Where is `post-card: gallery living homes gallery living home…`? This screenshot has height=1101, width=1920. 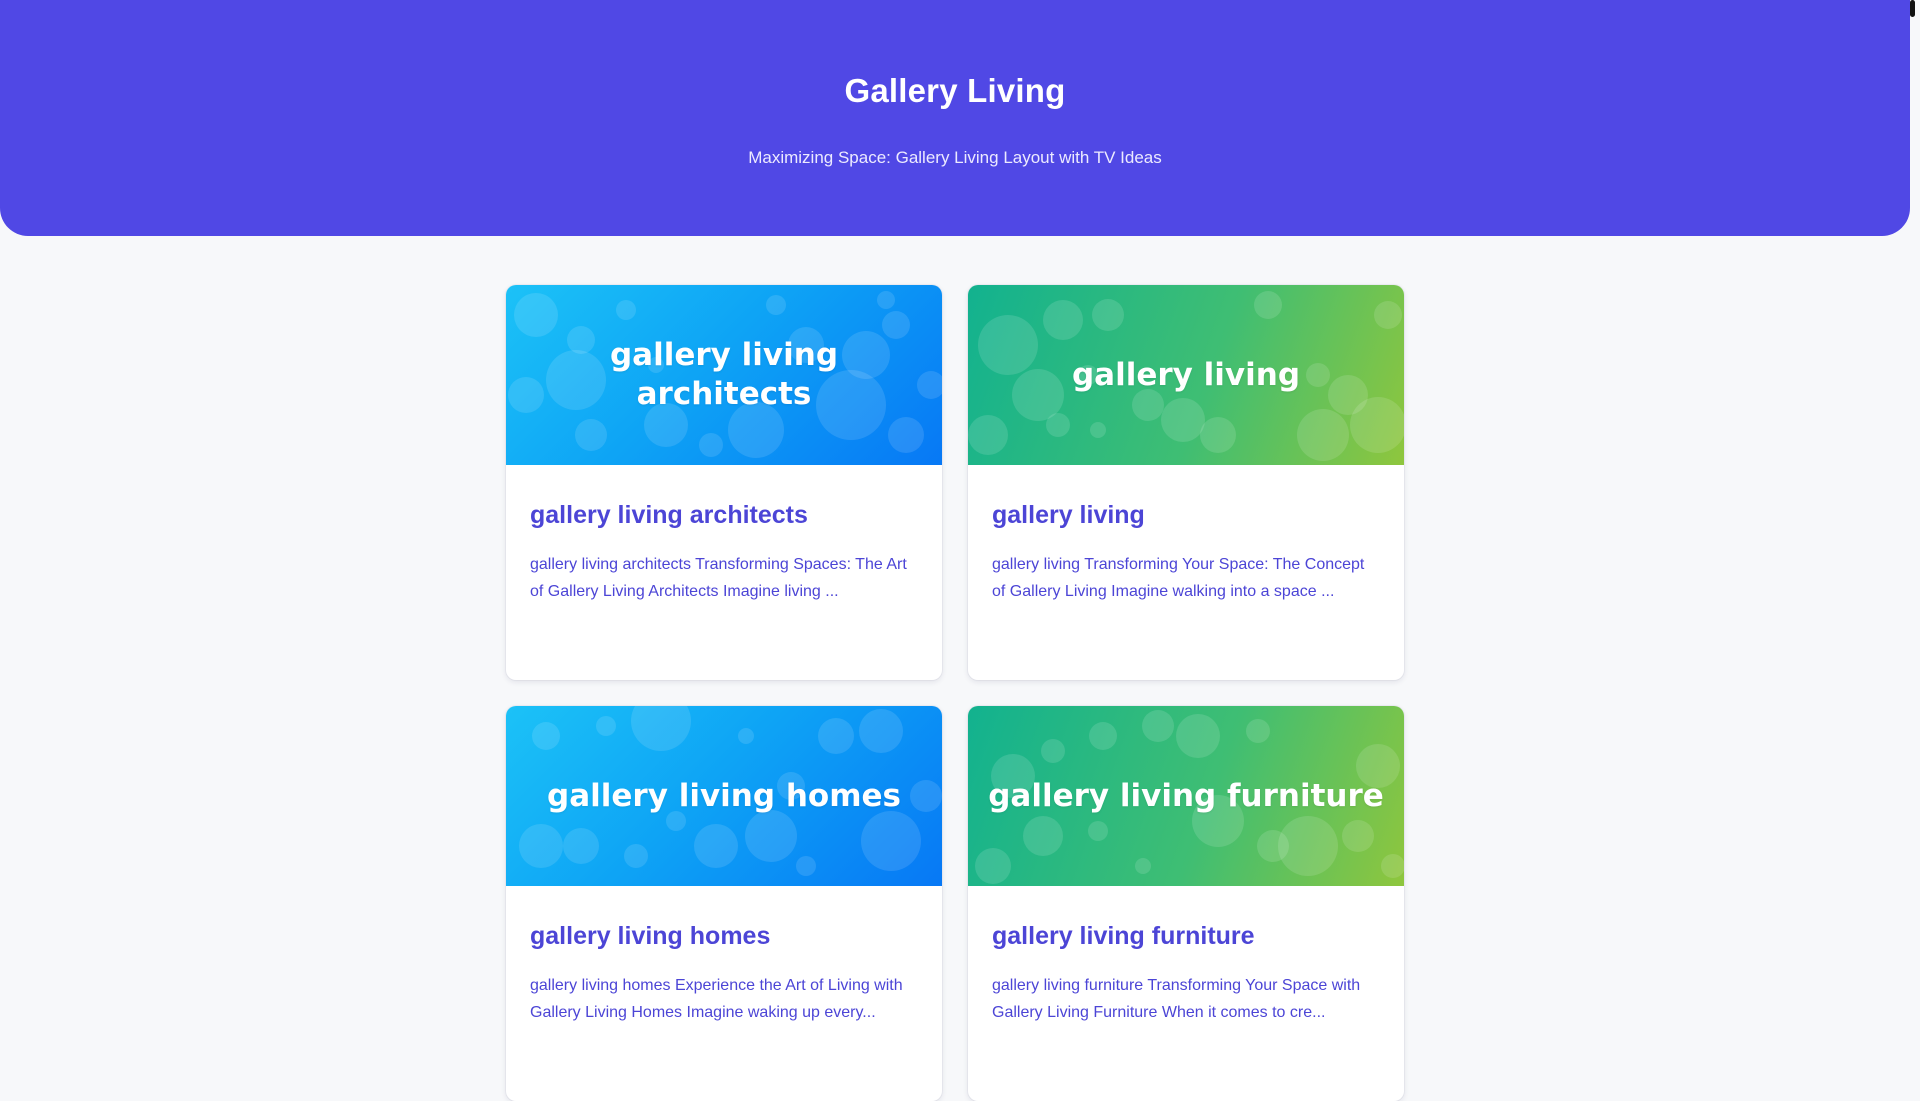
post-card: gallery living homes gallery living home… is located at coordinates (724, 903).